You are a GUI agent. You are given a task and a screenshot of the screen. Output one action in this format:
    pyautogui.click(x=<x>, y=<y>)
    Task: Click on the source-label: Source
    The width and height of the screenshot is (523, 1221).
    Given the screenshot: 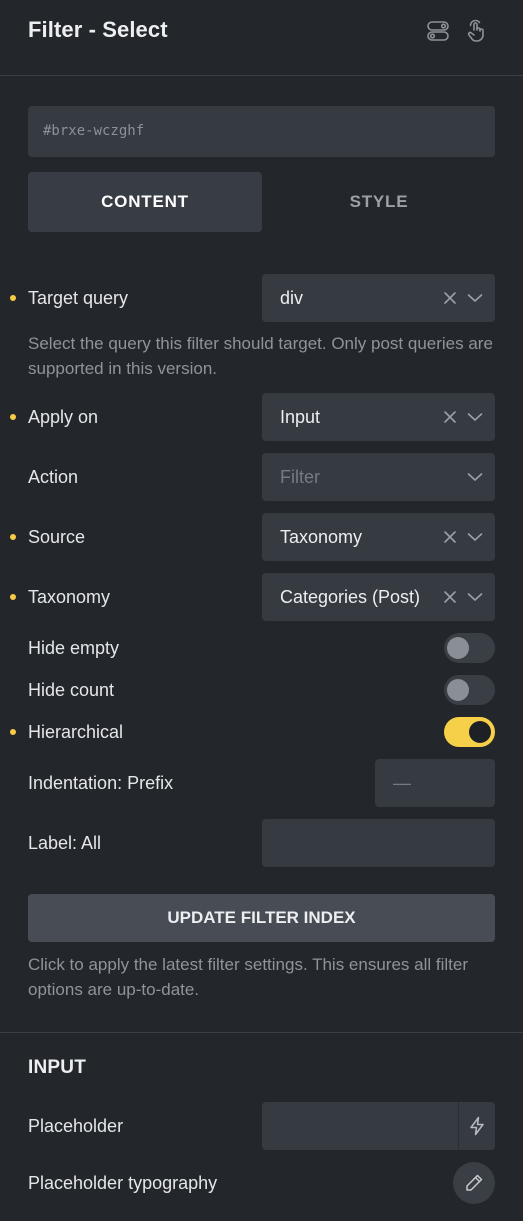 What is the action you would take?
    pyautogui.click(x=57, y=537)
    